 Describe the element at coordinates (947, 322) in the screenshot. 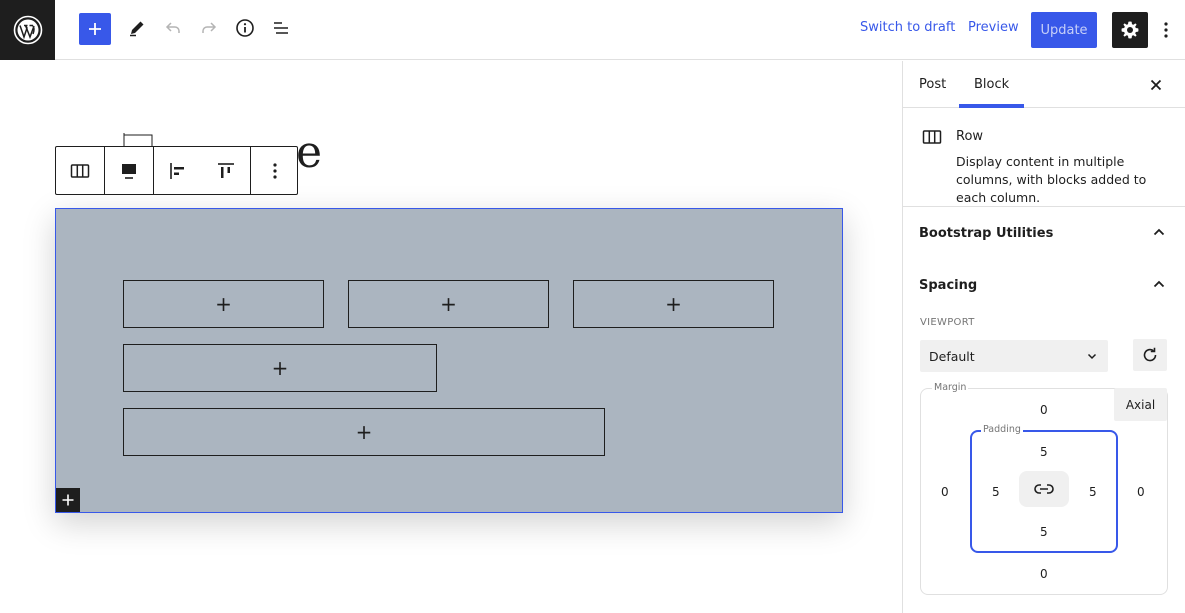

I see `viewport-label: VIEWPORT` at that location.